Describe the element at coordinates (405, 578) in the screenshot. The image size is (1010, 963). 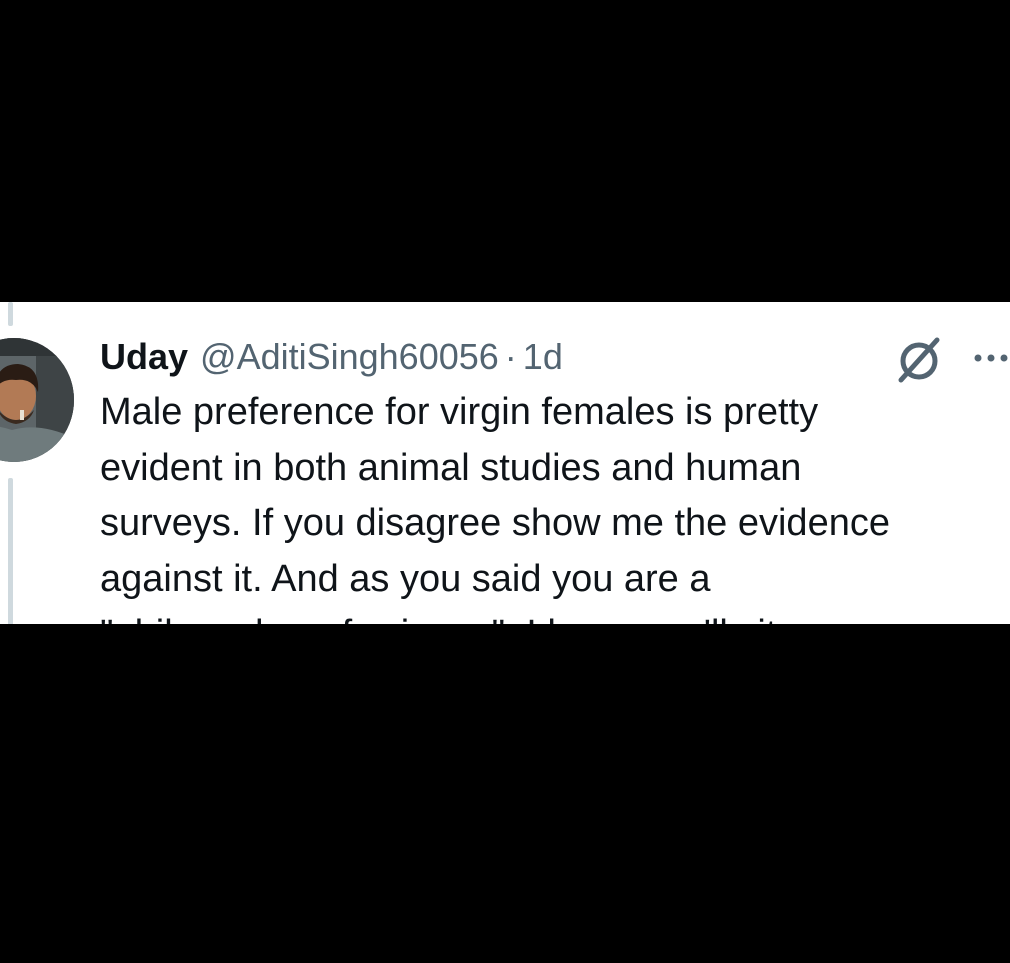
I see `tweet-text-line: against it. And as you said you are a` at that location.